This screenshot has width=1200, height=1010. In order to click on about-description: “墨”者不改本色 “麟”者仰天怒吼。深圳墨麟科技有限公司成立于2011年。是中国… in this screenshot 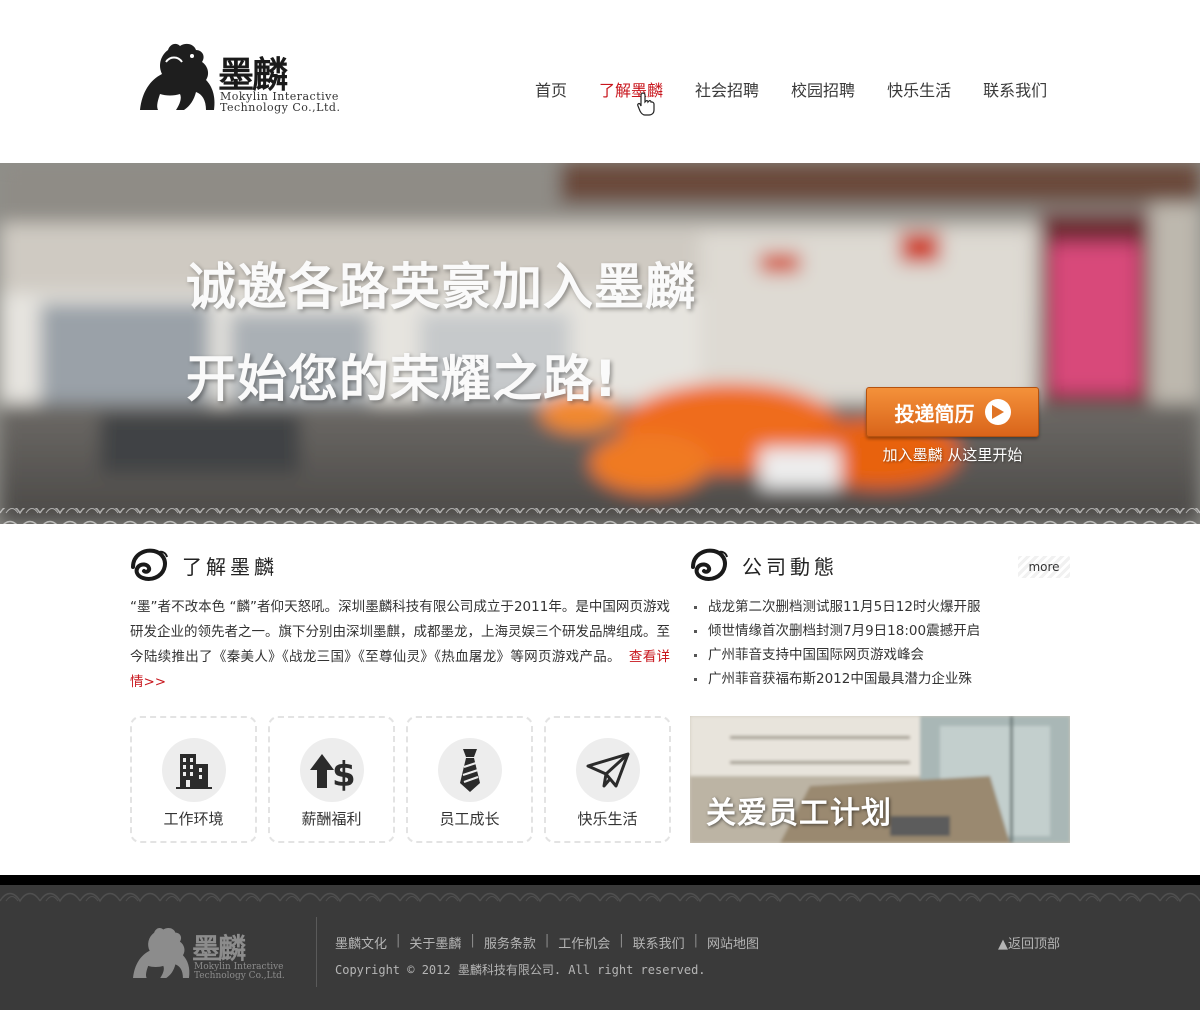, I will do `click(400, 645)`.